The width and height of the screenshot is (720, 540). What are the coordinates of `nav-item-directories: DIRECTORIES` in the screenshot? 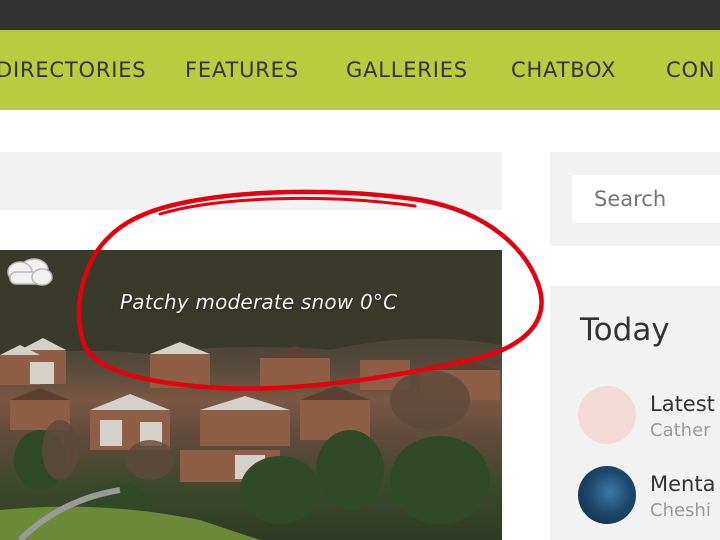 It's located at (73, 70).